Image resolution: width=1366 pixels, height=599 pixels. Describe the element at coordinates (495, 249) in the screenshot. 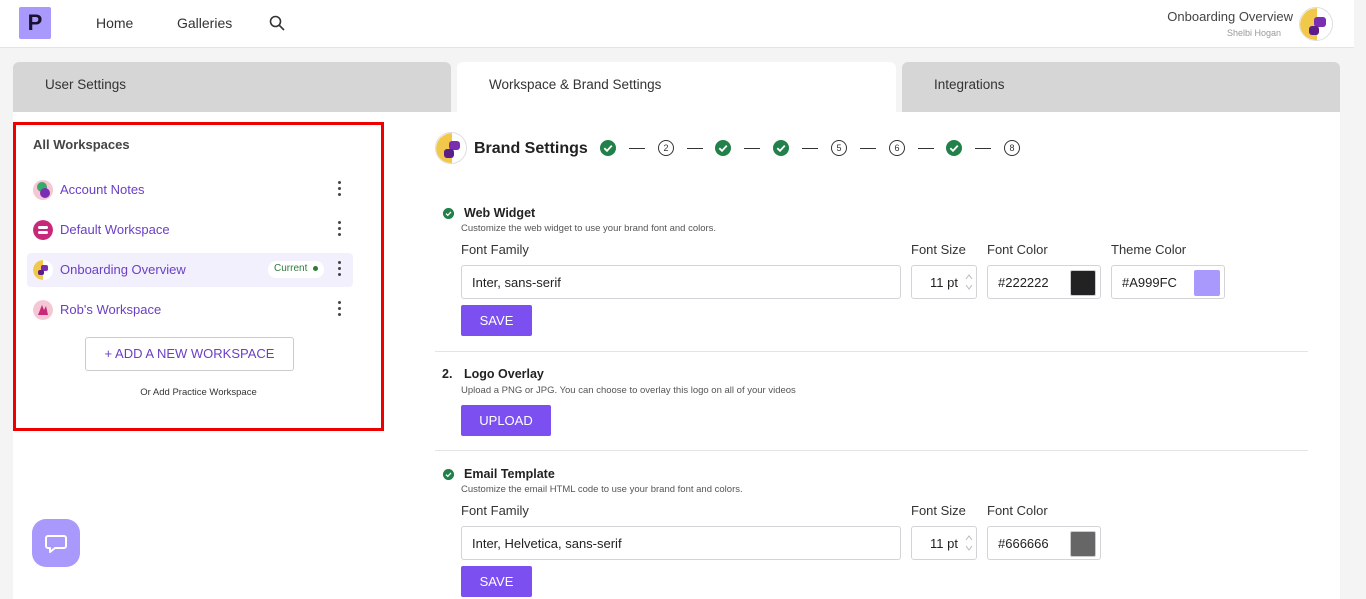

I see `font-family-label: Font Family` at that location.